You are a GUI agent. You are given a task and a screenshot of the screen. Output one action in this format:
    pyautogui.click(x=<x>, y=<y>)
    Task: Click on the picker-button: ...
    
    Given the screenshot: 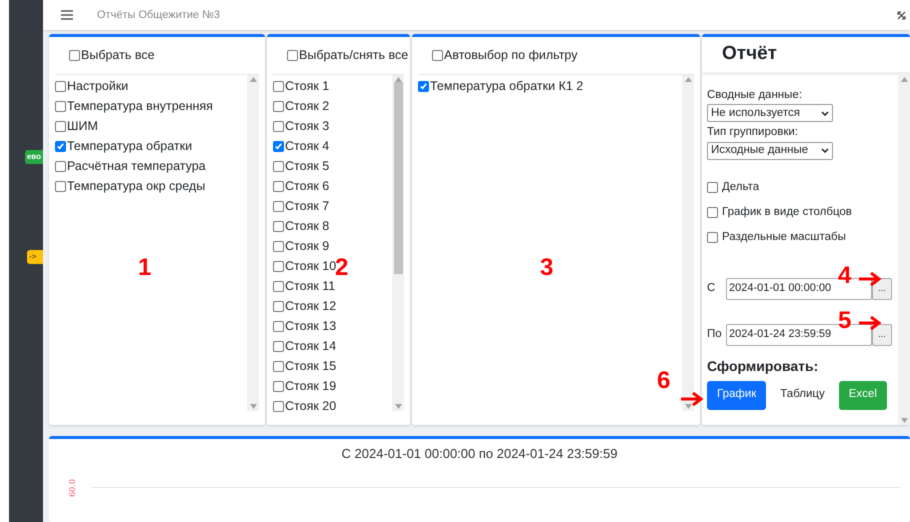 What is the action you would take?
    pyautogui.click(x=882, y=335)
    